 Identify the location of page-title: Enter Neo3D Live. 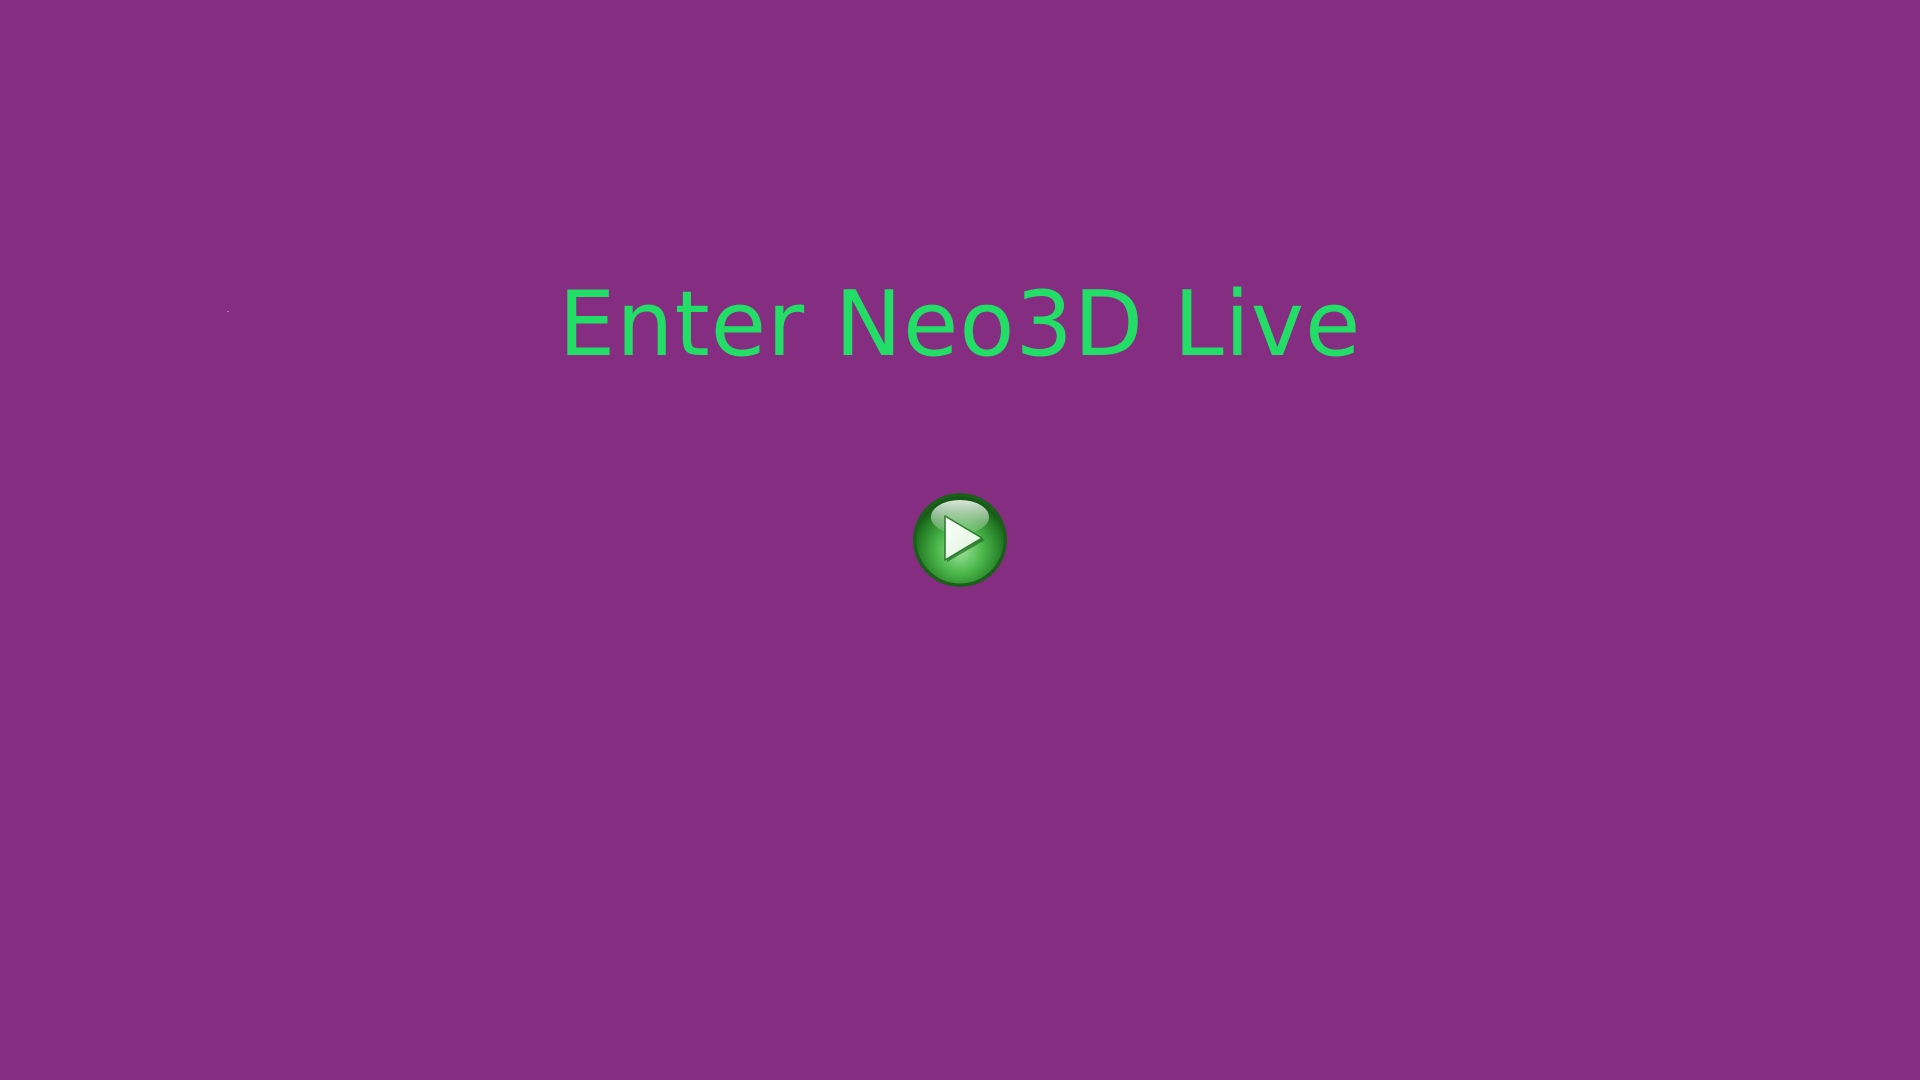
(960, 324).